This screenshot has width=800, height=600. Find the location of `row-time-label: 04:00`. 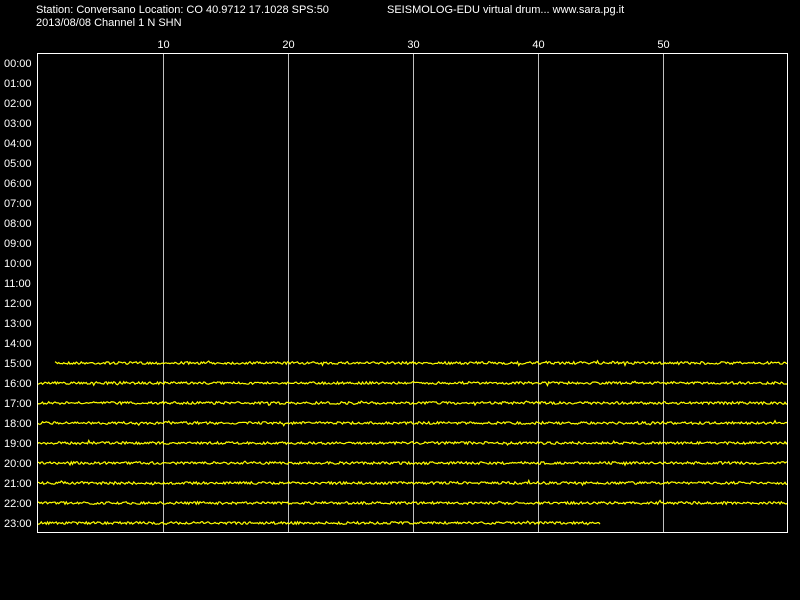

row-time-label: 04:00 is located at coordinates (18, 144).